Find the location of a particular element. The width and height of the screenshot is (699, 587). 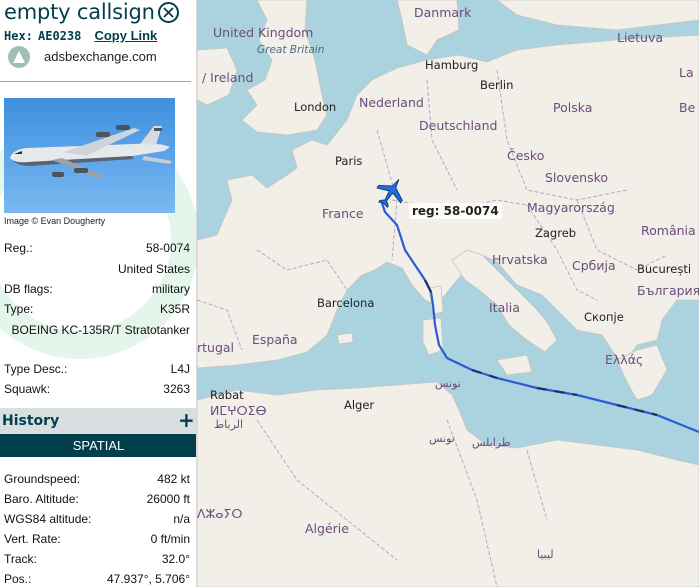

dbflags-label: DB flags: is located at coordinates (28, 289).